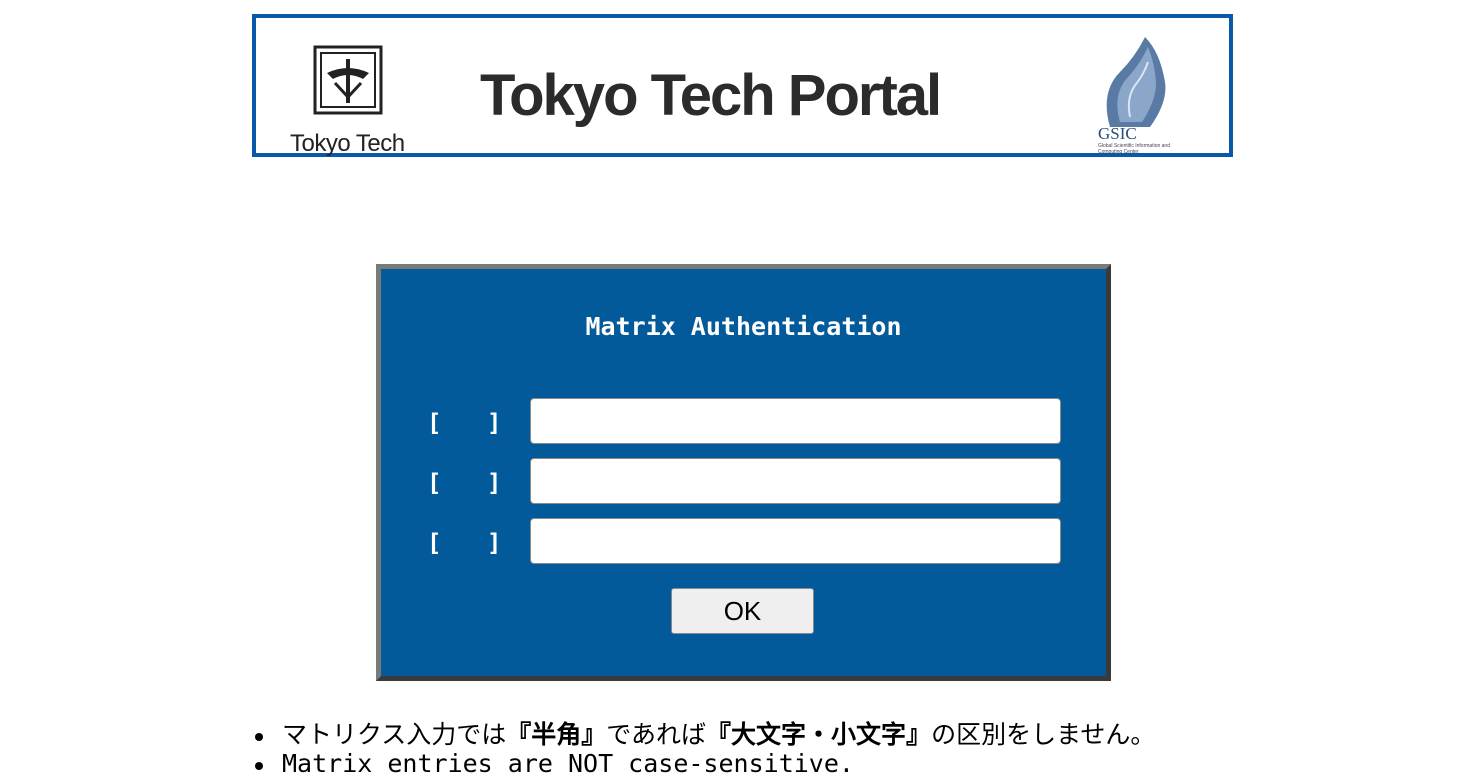 The height and width of the screenshot is (778, 1481). What do you see at coordinates (347, 143) in the screenshot?
I see `university-name: Tokyo Tech` at bounding box center [347, 143].